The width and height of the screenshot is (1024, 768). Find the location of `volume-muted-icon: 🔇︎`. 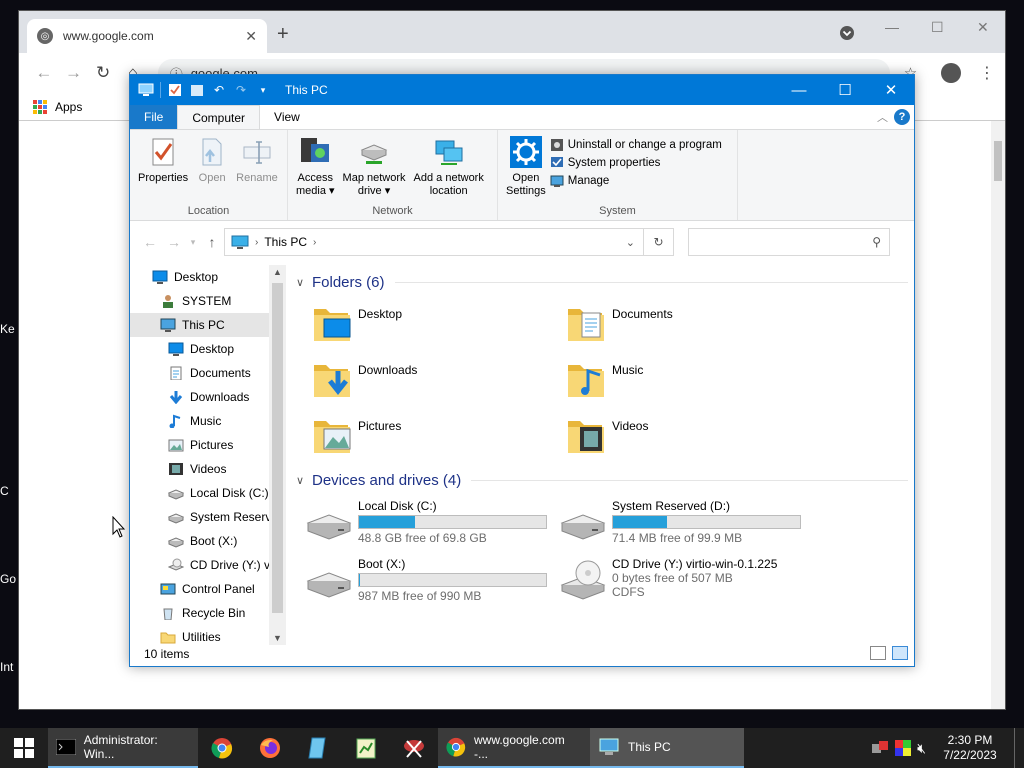

volume-muted-icon: 🔇︎ is located at coordinates (921, 748).